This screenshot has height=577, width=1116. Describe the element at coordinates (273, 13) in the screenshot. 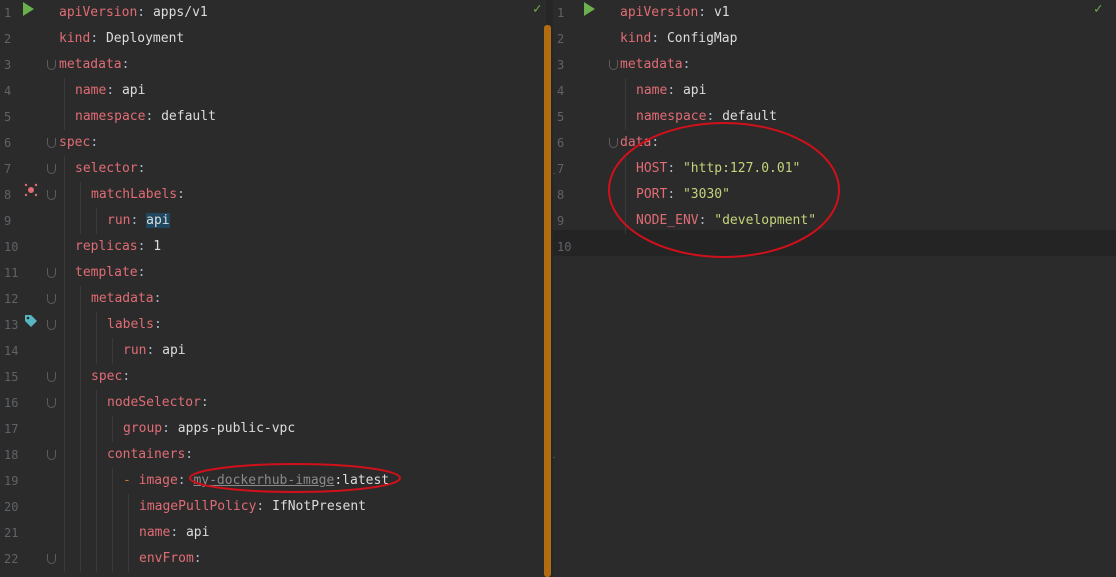

I see `code-line: 1 apiVersion: apps/v1` at that location.